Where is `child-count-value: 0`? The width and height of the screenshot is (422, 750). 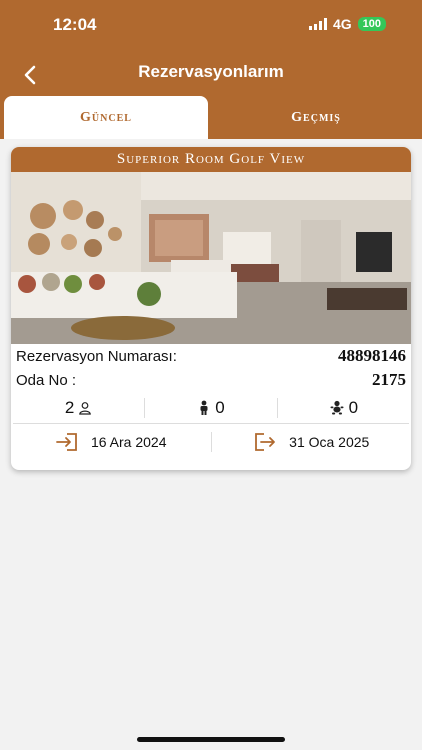 child-count-value: 0 is located at coordinates (220, 407).